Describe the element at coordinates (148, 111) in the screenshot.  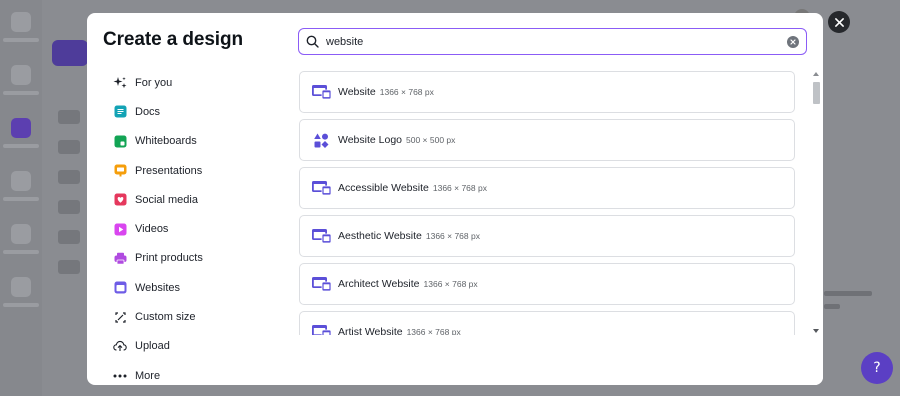
I see `menu-item-label: Docs` at that location.